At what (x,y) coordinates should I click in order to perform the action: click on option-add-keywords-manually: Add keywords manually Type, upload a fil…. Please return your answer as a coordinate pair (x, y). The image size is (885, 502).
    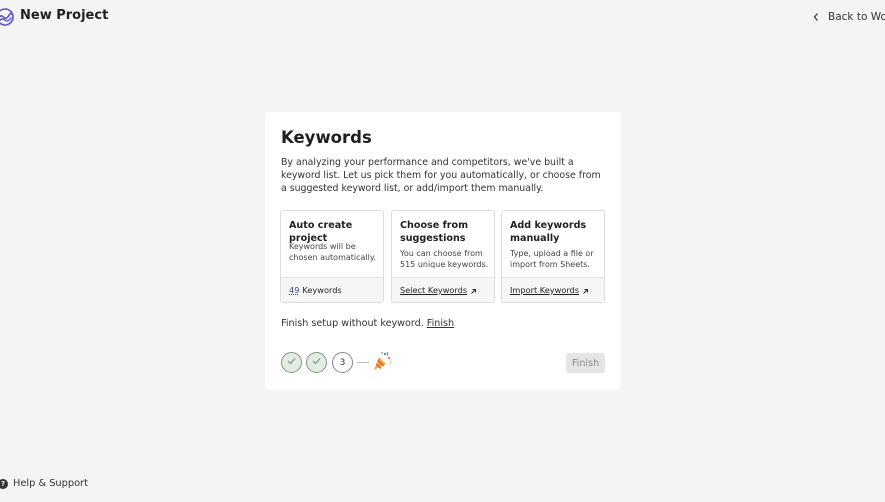
    Looking at the image, I should click on (553, 256).